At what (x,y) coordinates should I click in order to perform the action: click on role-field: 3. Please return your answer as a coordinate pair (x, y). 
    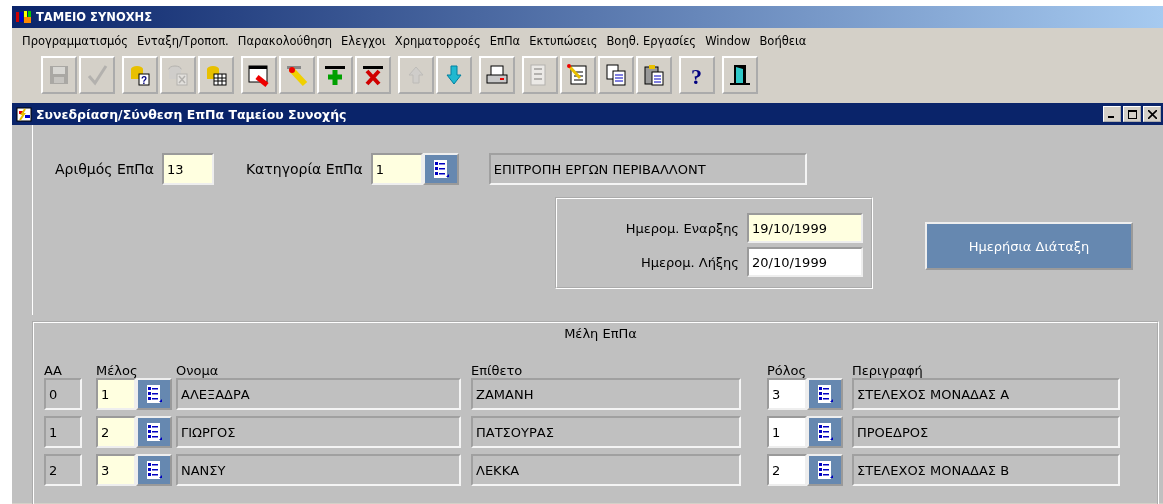
    Looking at the image, I should click on (787, 394).